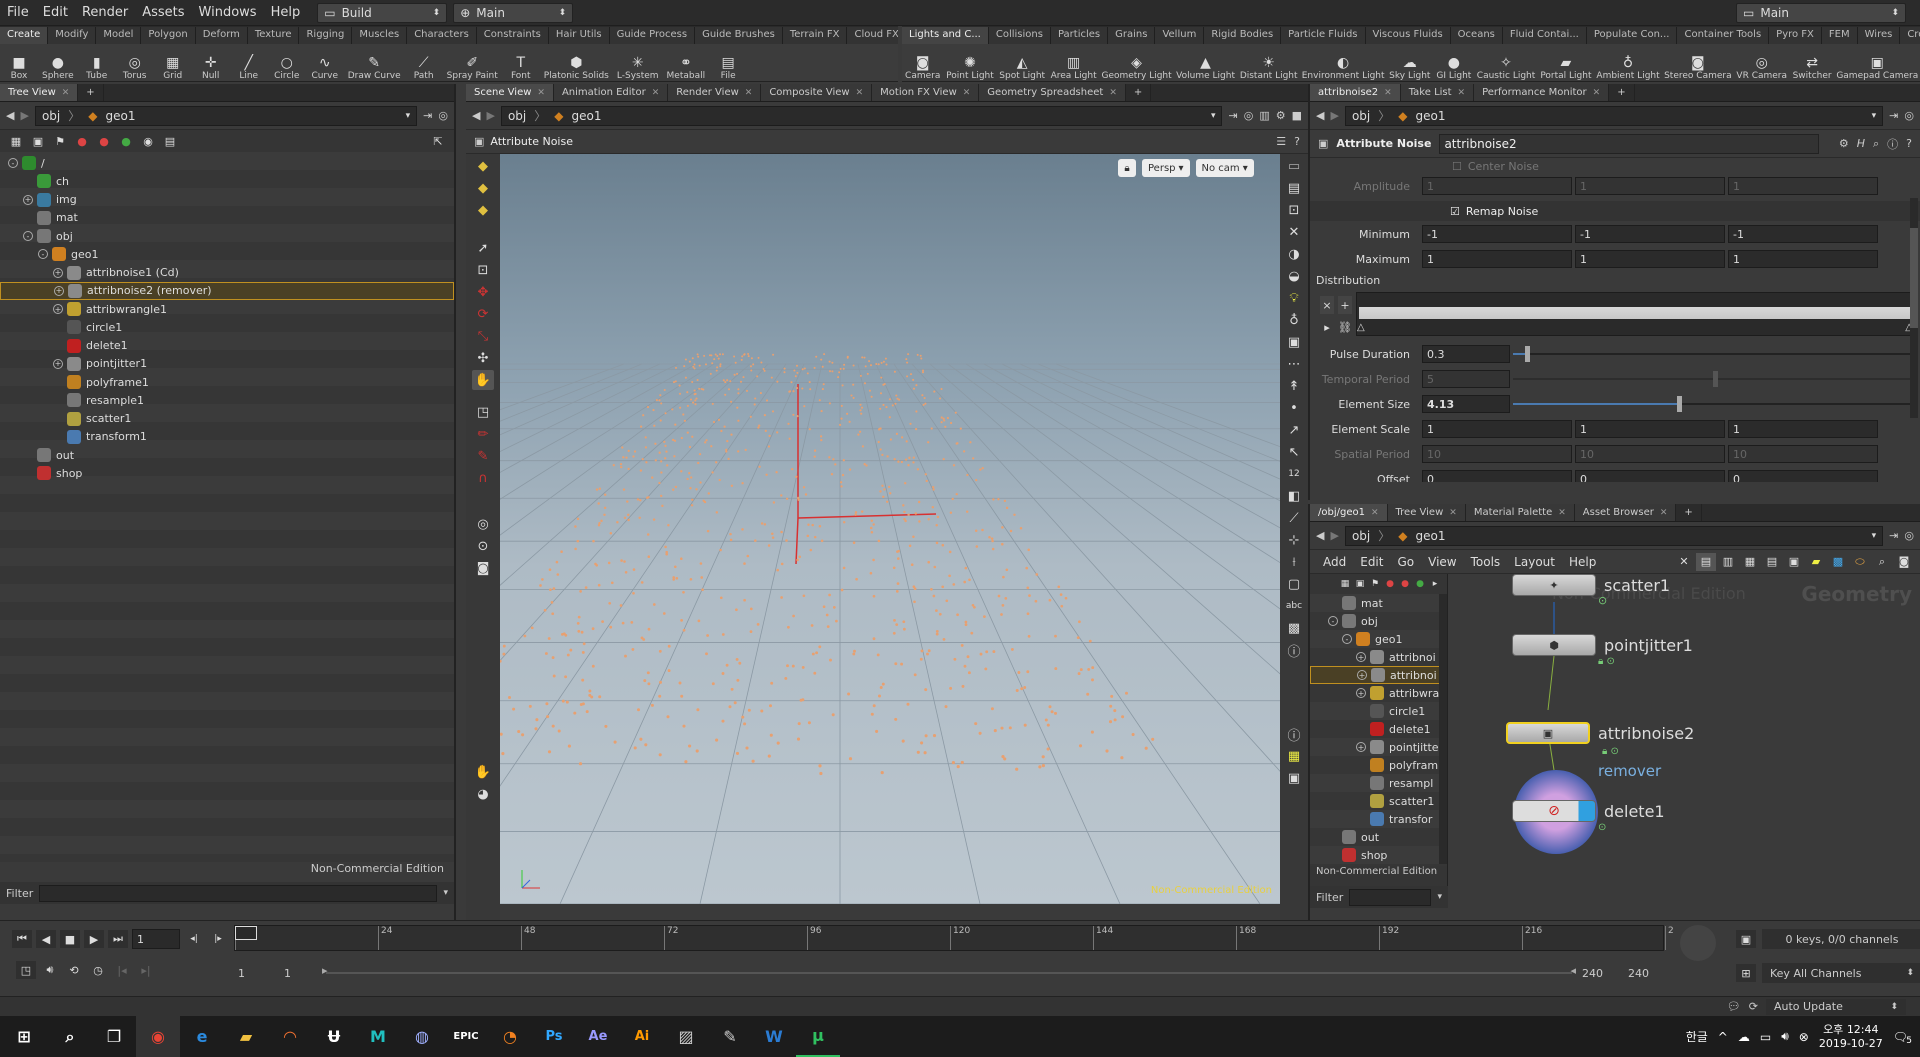  Describe the element at coordinates (1294, 210) in the screenshot. I see `lock-view-icon: ⊡` at that location.